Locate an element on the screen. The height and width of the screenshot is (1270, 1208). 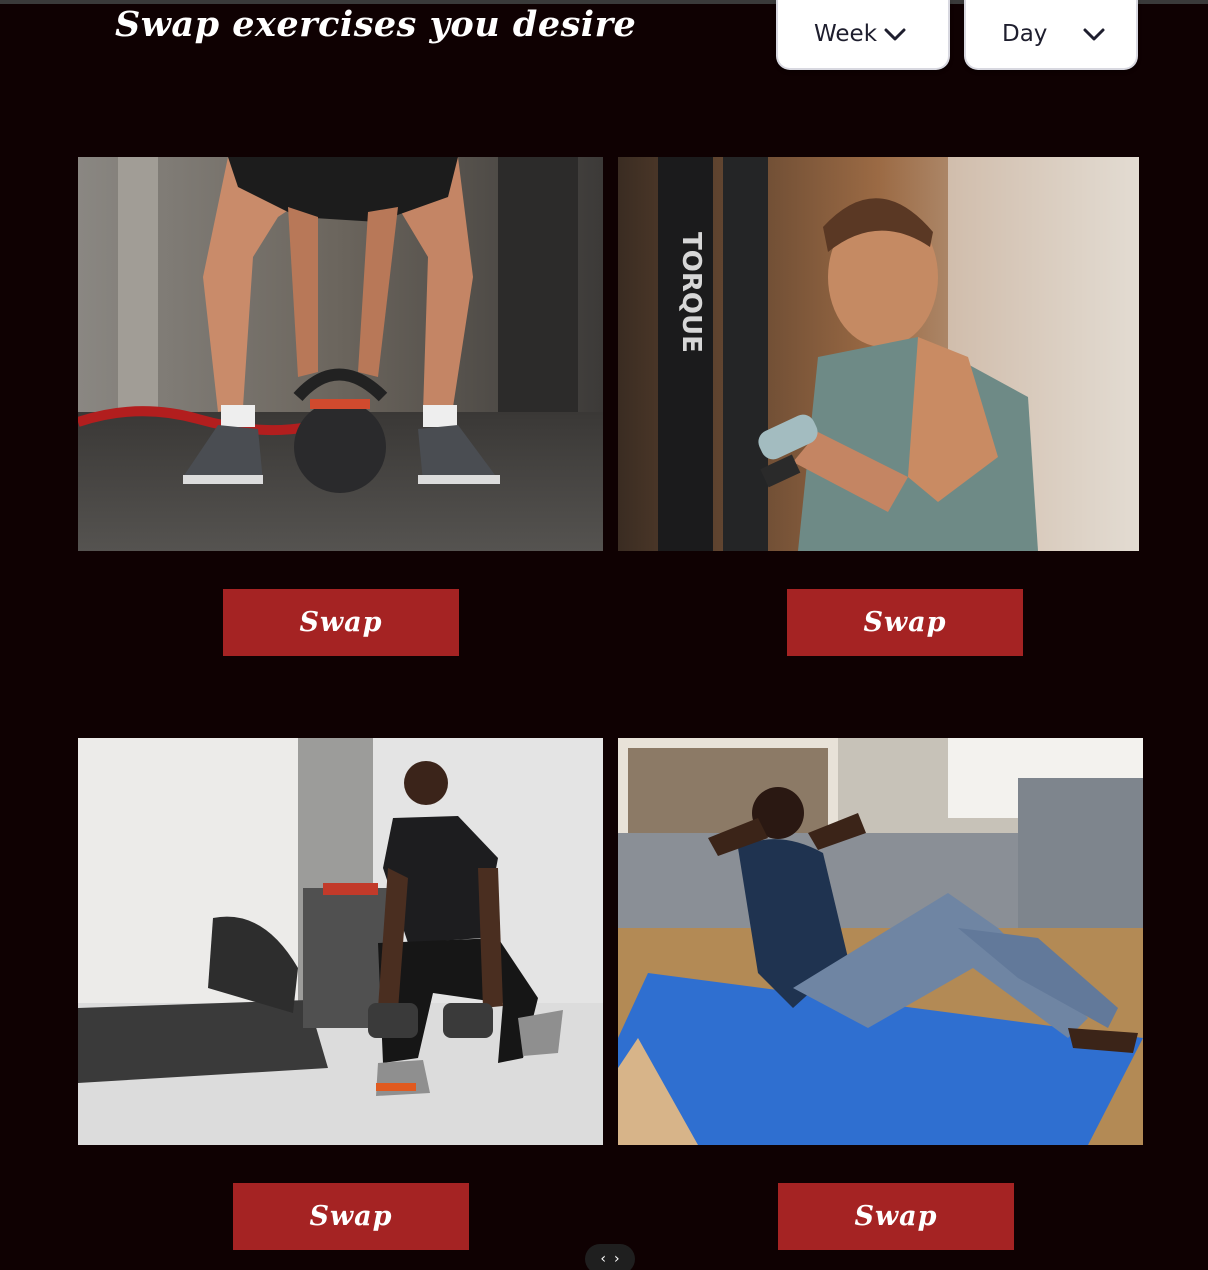
sit-up-exercise-photo is located at coordinates (880, 941).